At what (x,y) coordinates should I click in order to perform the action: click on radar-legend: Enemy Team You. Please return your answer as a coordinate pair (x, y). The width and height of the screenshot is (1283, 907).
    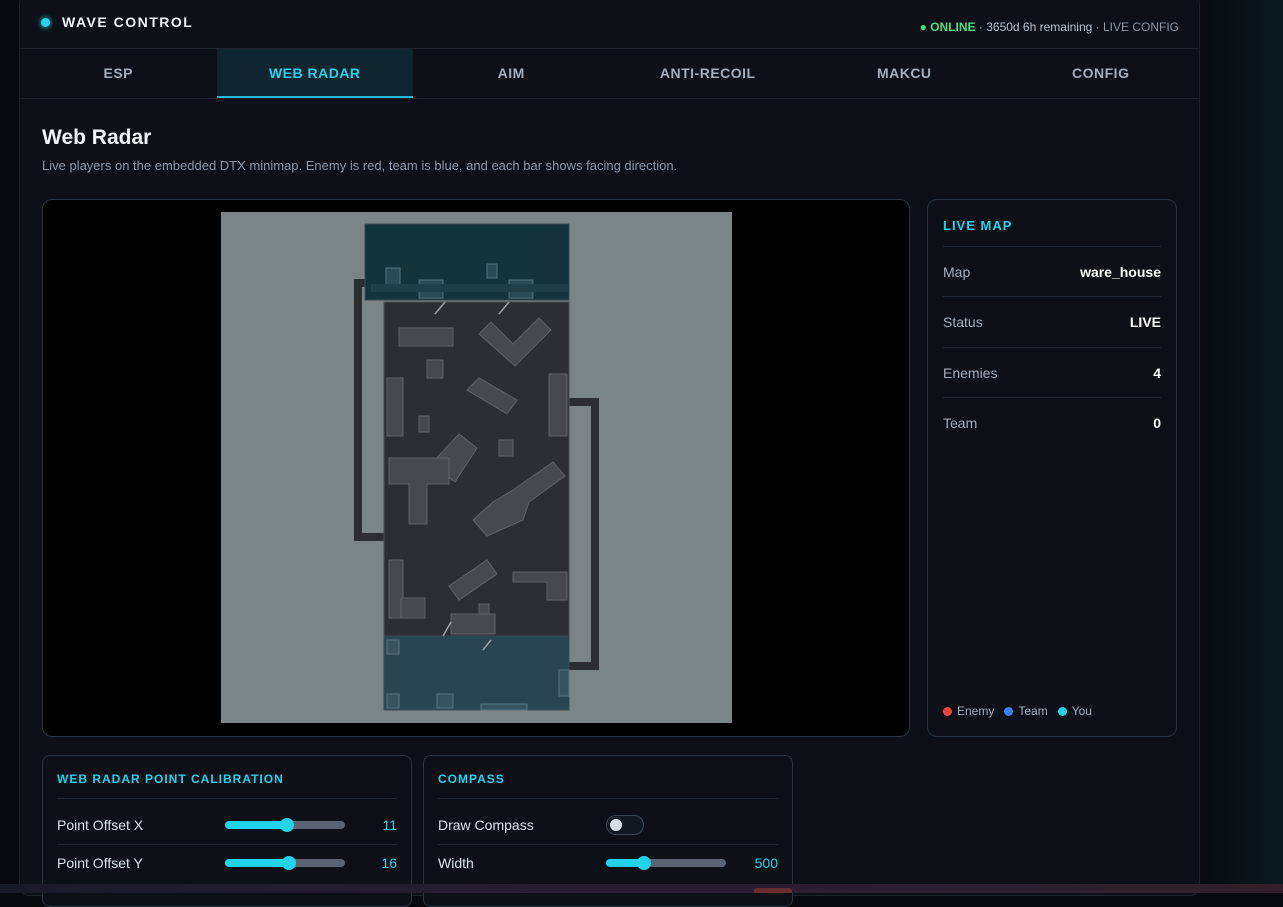
    Looking at the image, I should click on (1017, 711).